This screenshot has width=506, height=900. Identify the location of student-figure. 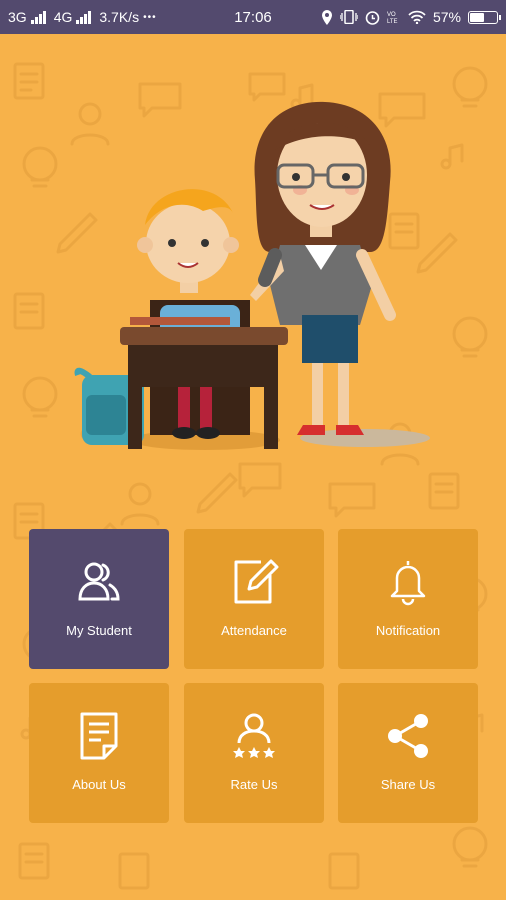
(193, 314).